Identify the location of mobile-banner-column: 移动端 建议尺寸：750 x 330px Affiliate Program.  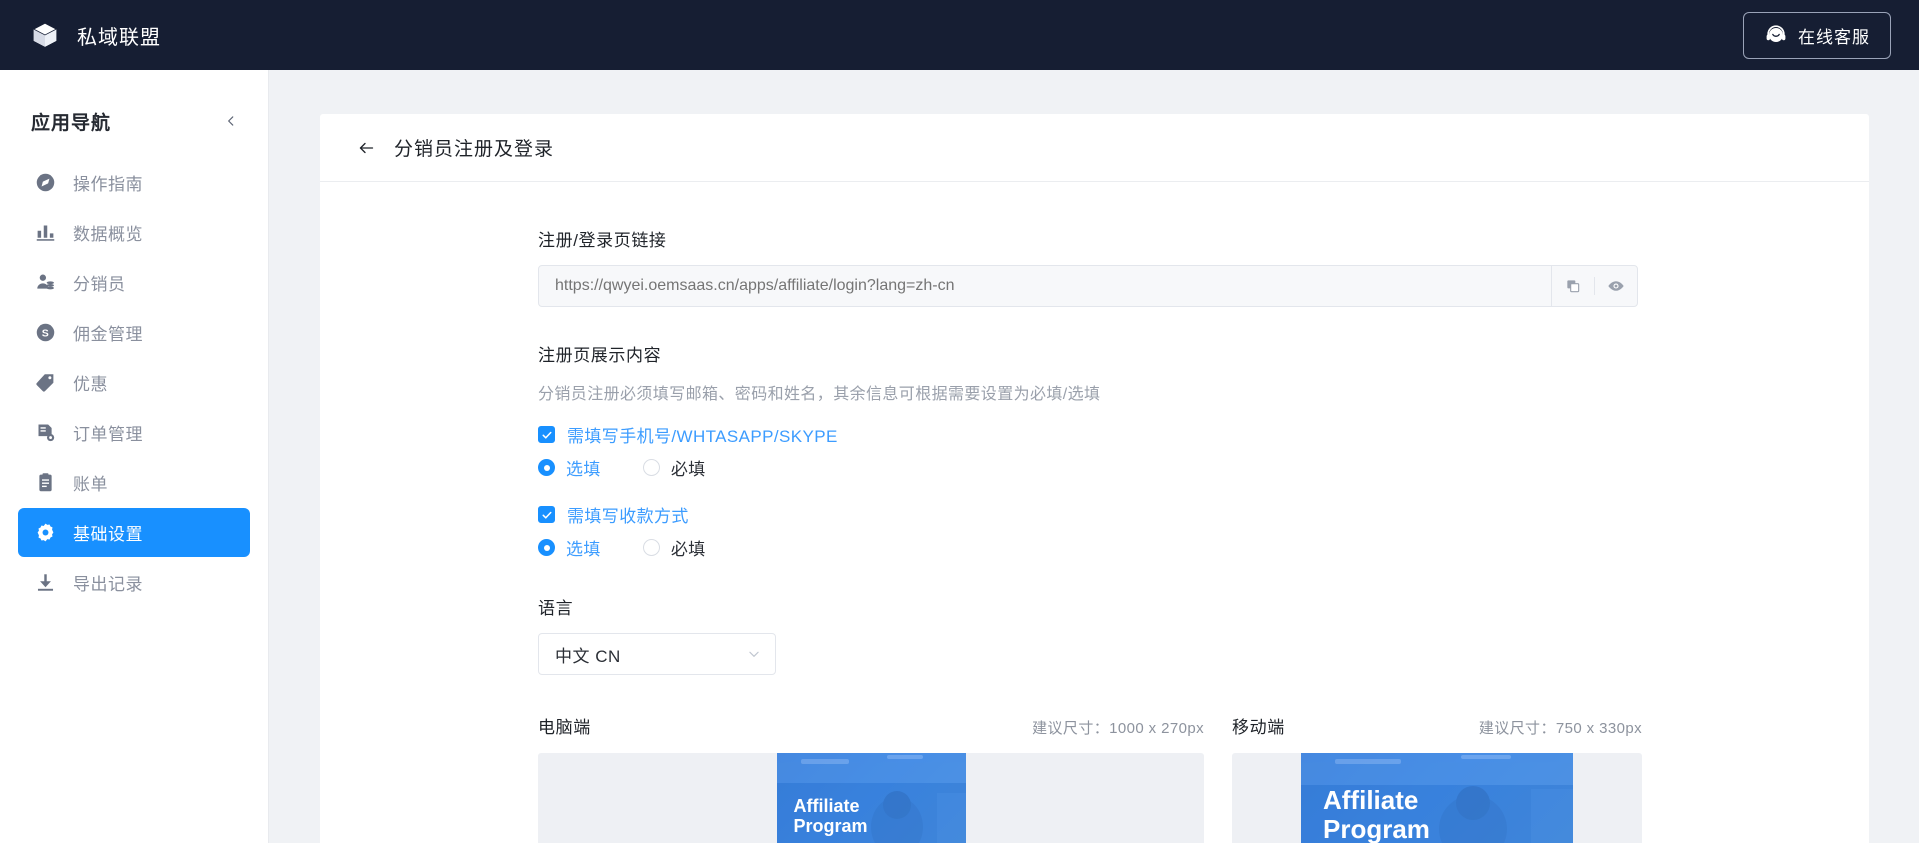
(1437, 778).